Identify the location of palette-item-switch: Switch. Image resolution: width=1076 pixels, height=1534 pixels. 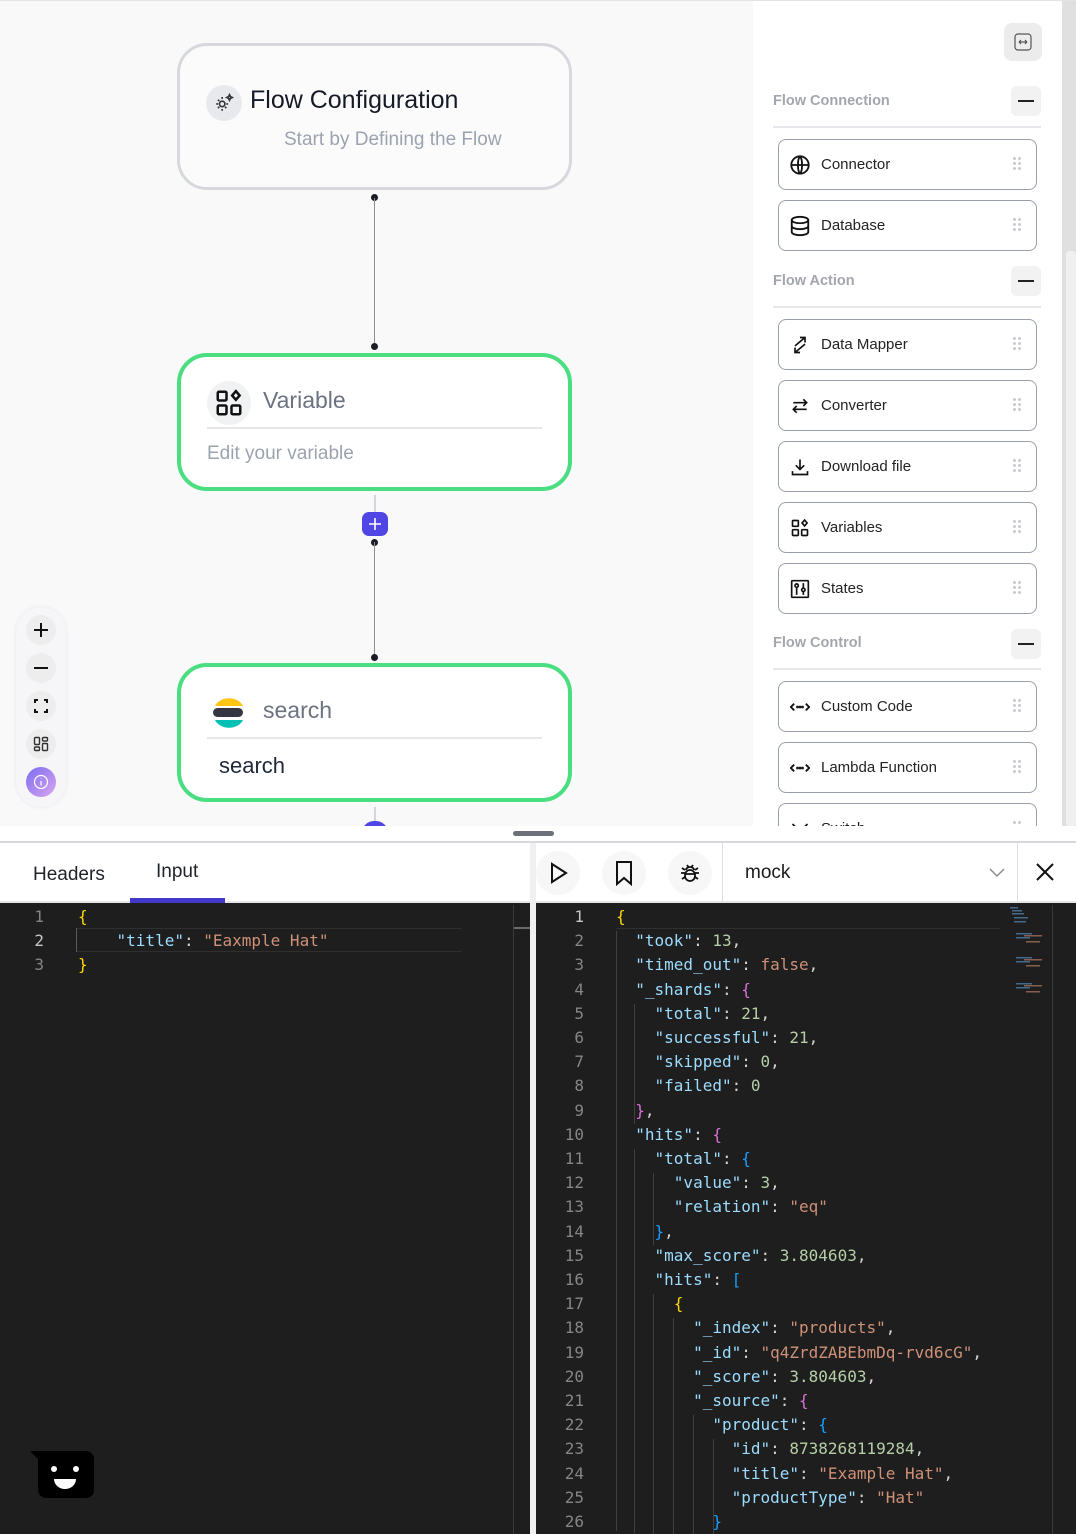
(907, 814).